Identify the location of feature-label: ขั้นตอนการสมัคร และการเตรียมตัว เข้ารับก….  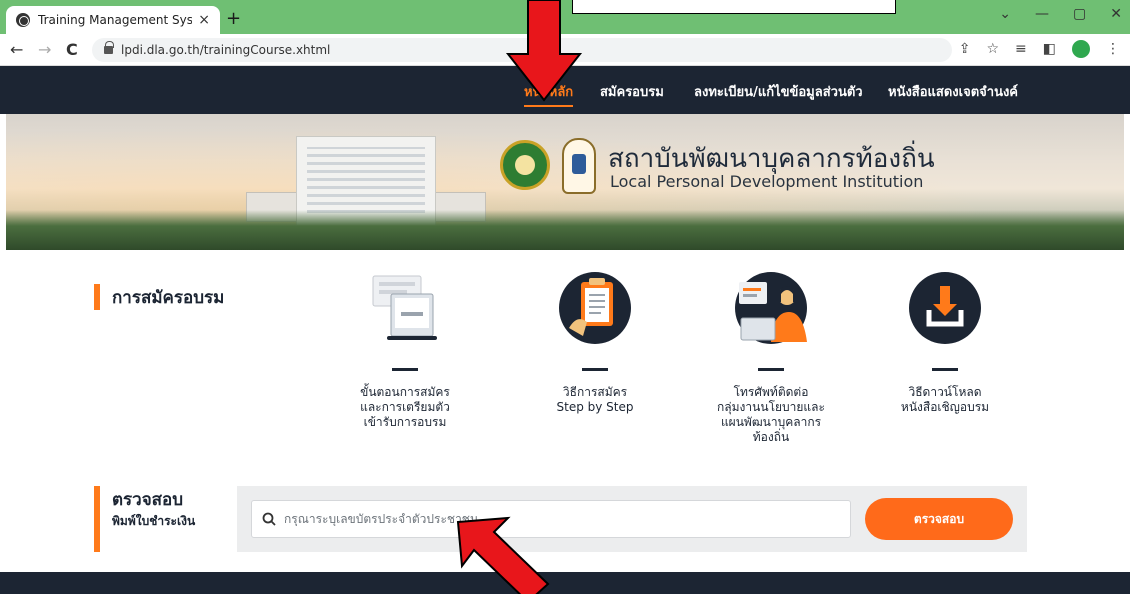
(405, 407).